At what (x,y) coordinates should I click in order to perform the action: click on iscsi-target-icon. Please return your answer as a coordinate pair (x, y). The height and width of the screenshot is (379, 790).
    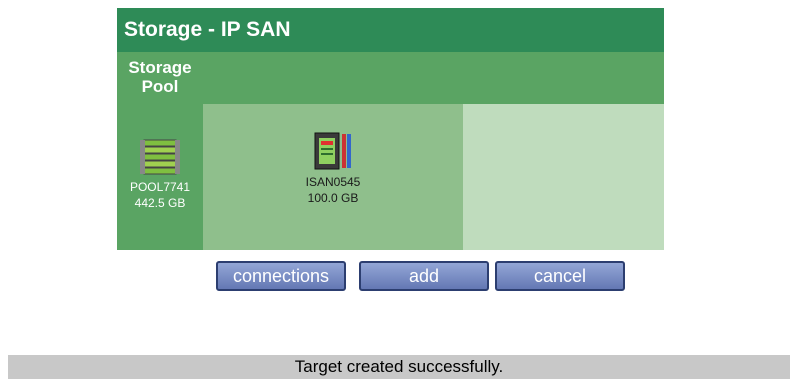
    Looking at the image, I should click on (332, 151).